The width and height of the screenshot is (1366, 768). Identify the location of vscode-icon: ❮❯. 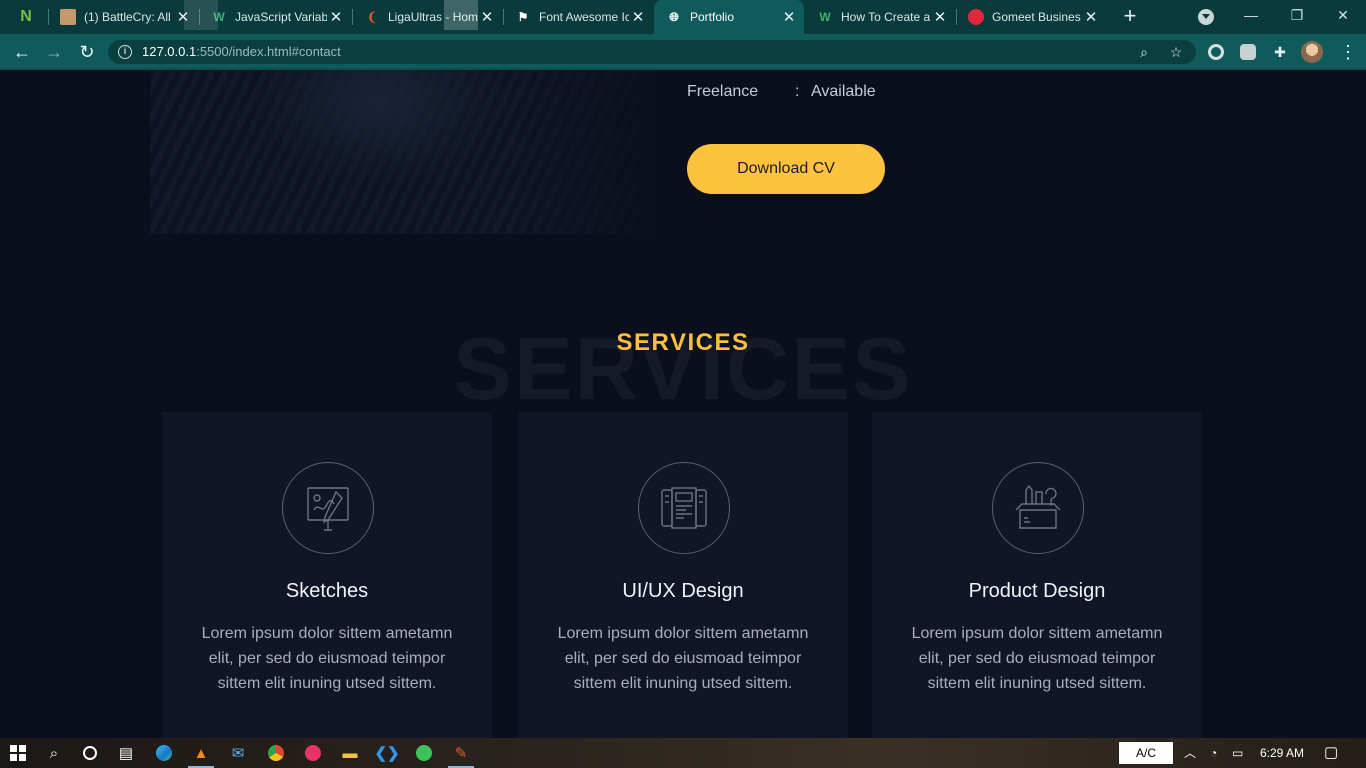
(386, 753).